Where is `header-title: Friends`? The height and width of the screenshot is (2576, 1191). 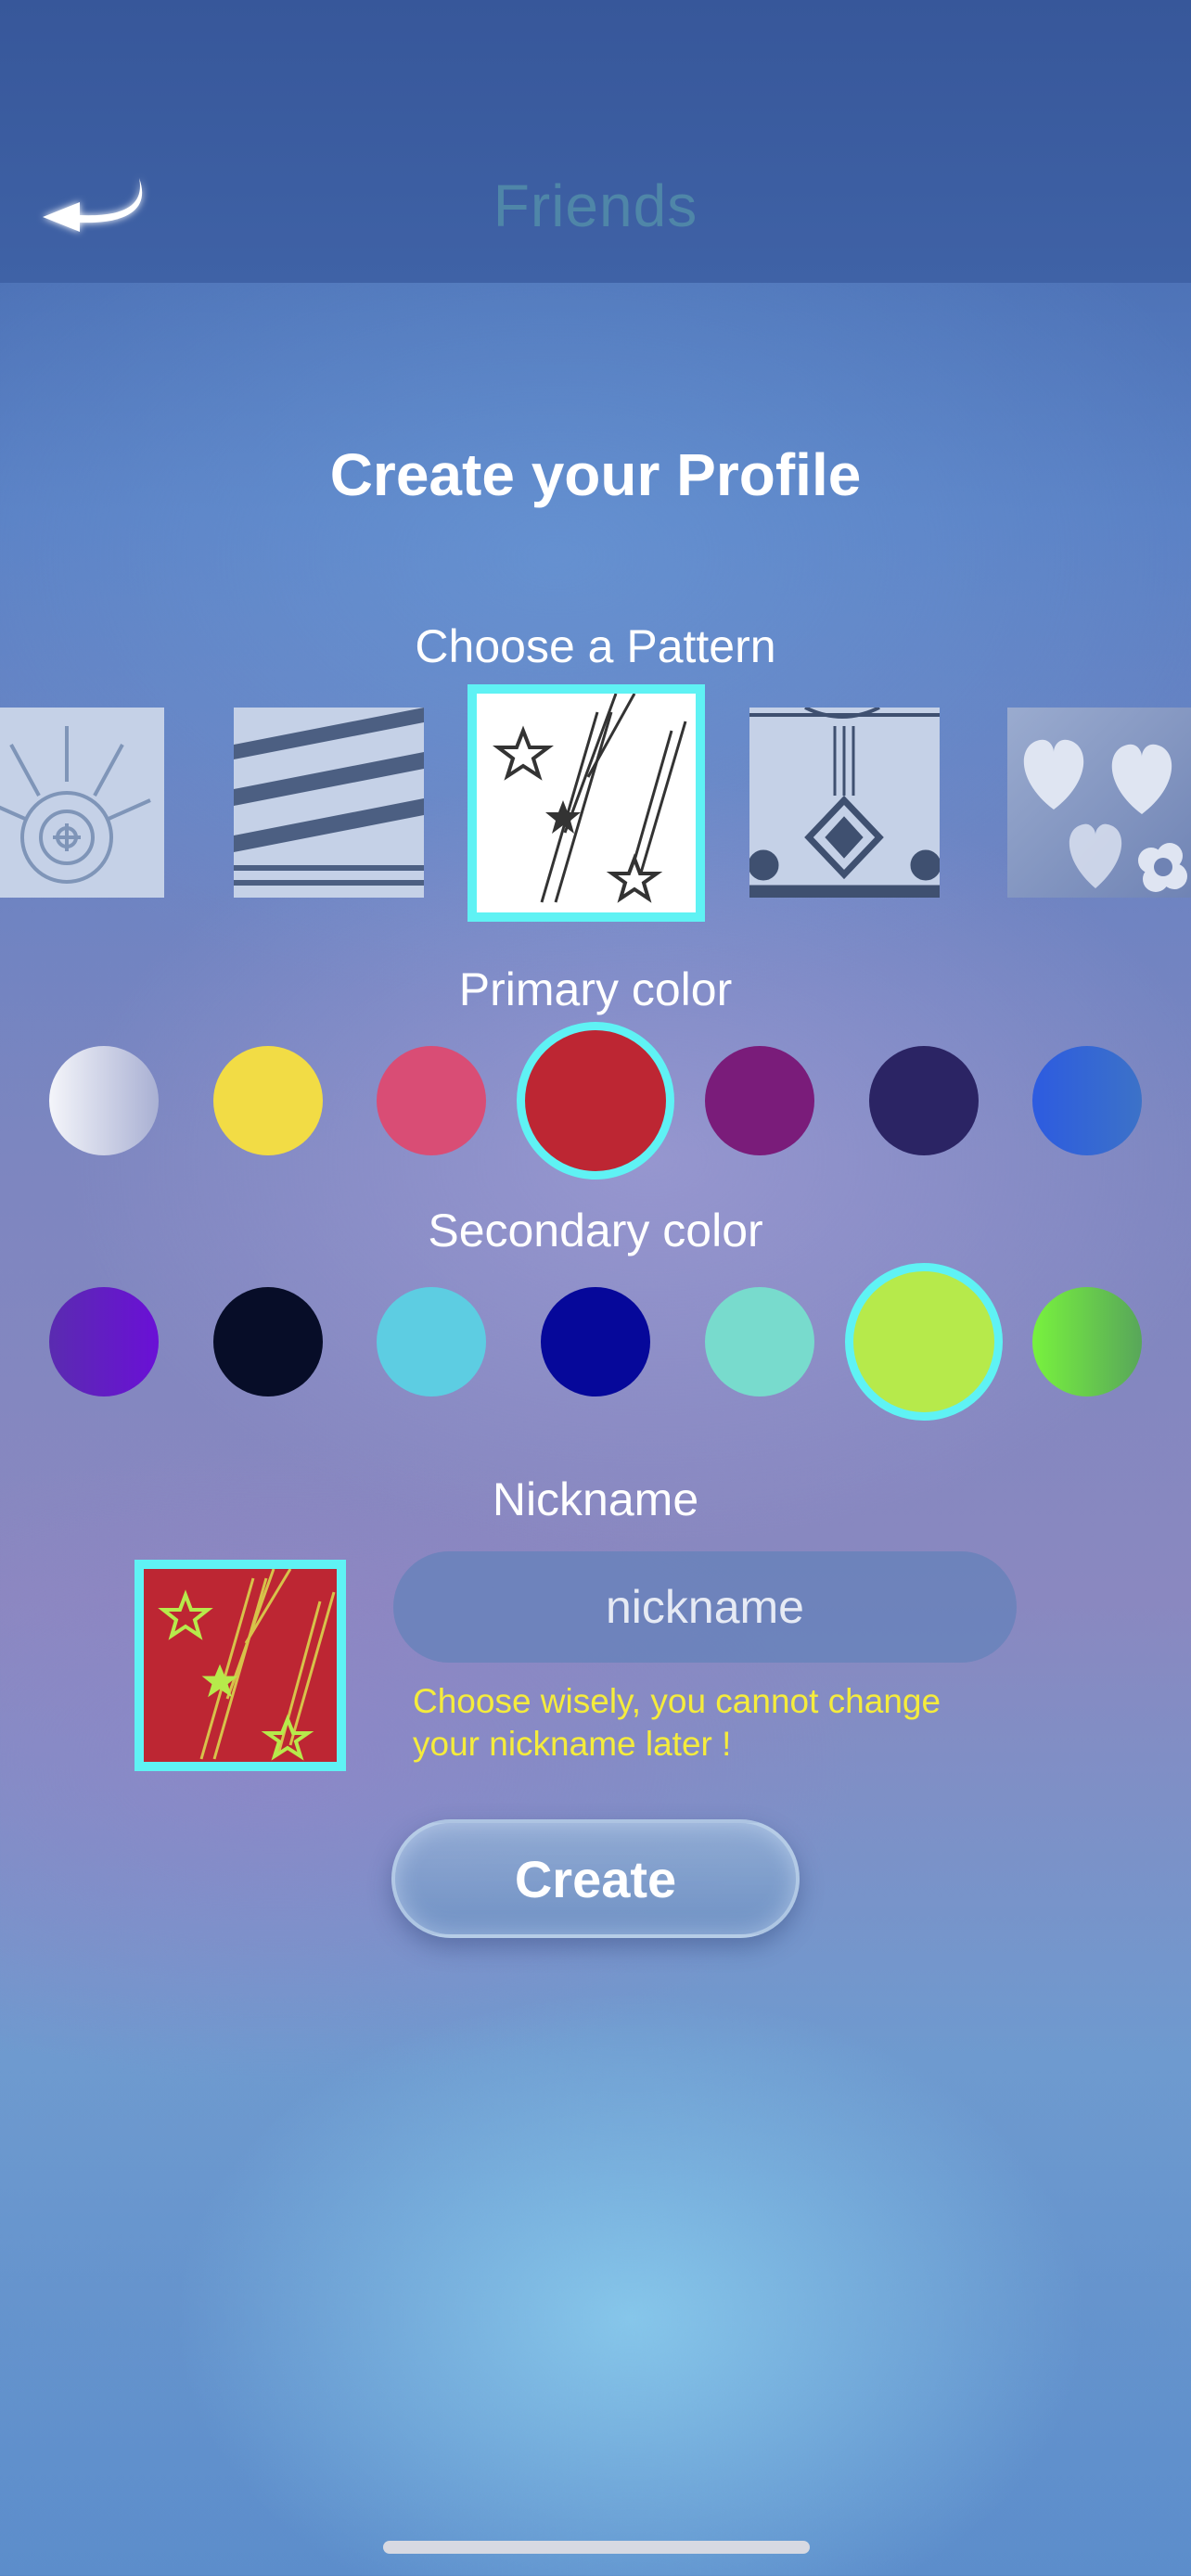 header-title: Friends is located at coordinates (595, 206).